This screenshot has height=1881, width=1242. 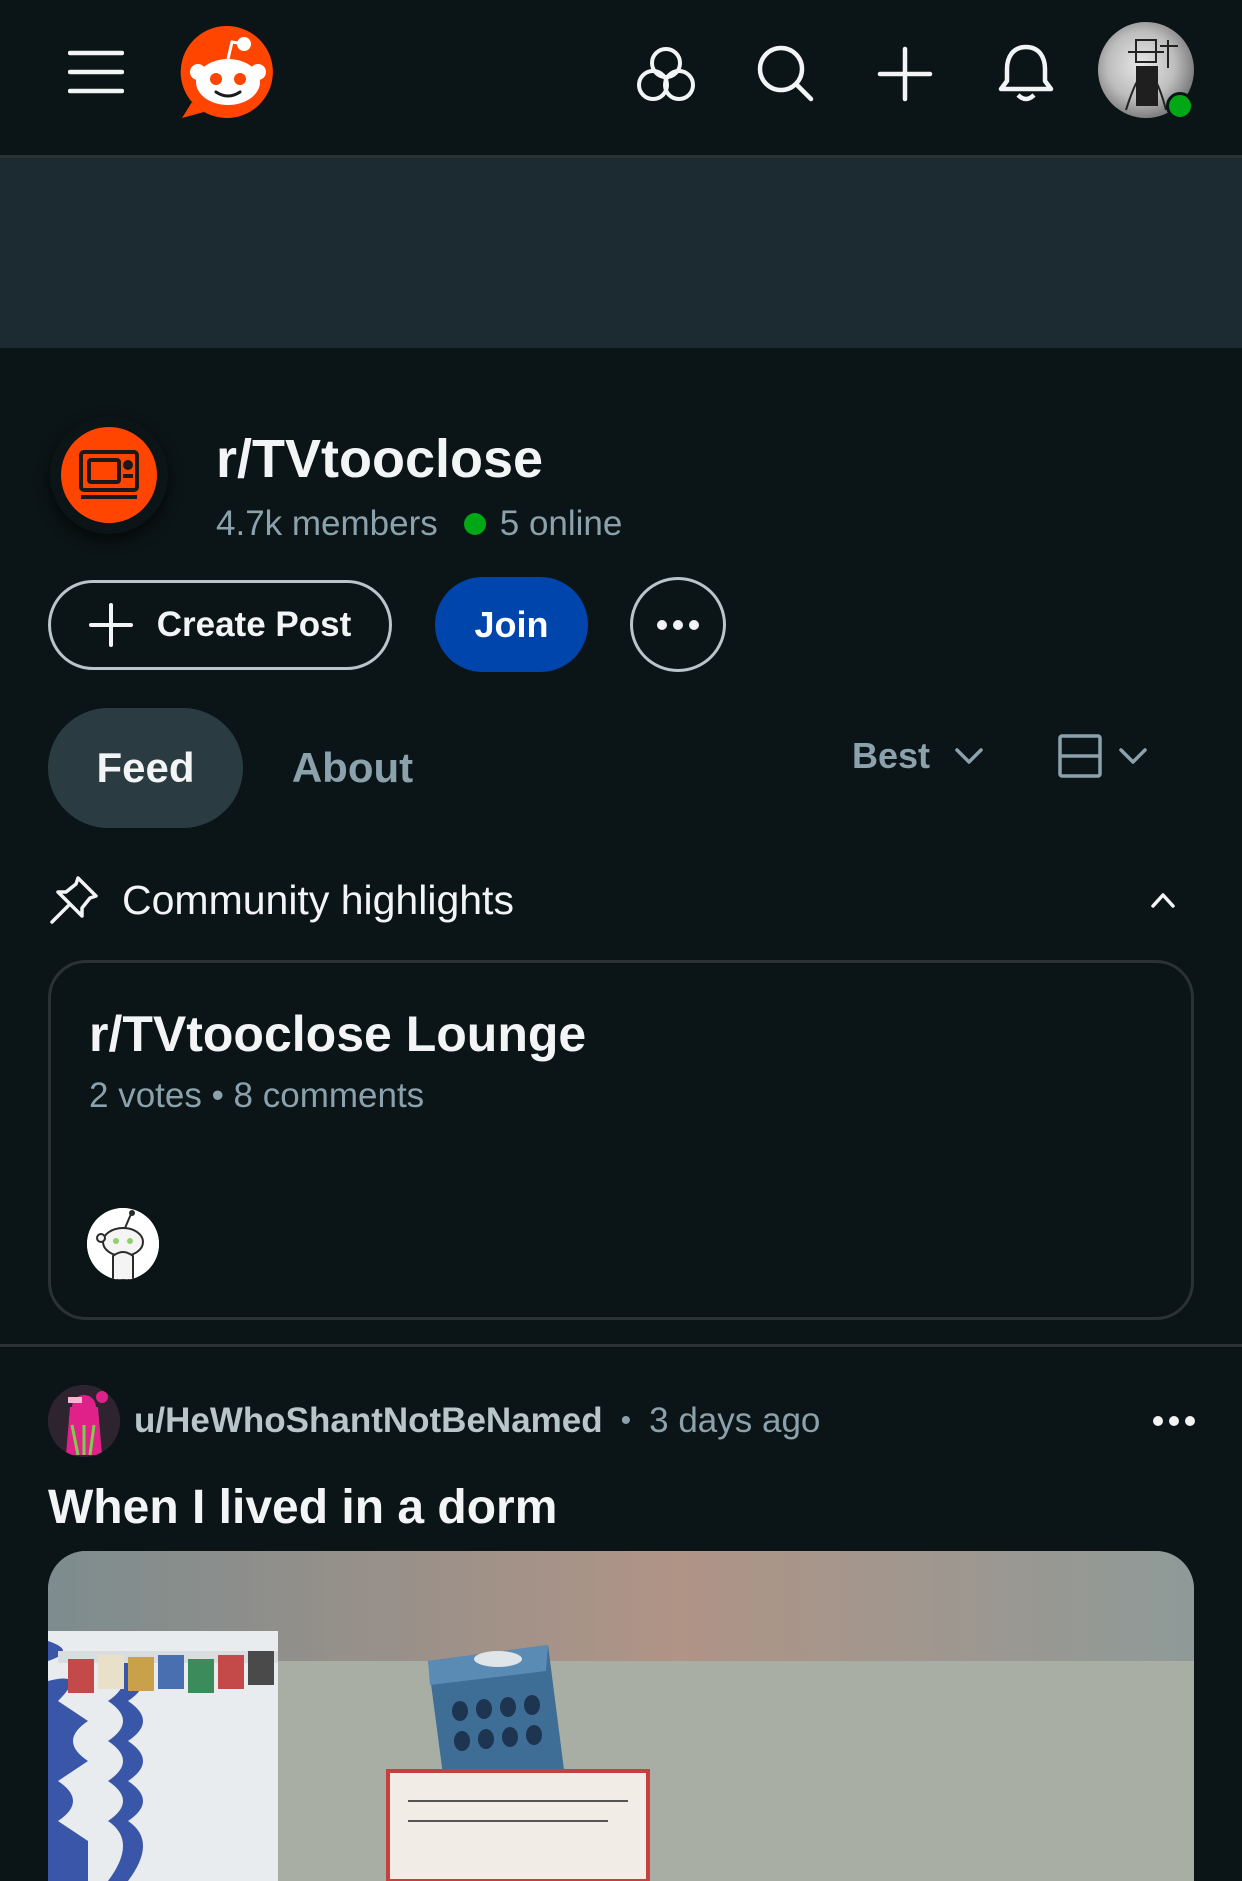 What do you see at coordinates (352, 768) in the screenshot?
I see `tab-about: About` at bounding box center [352, 768].